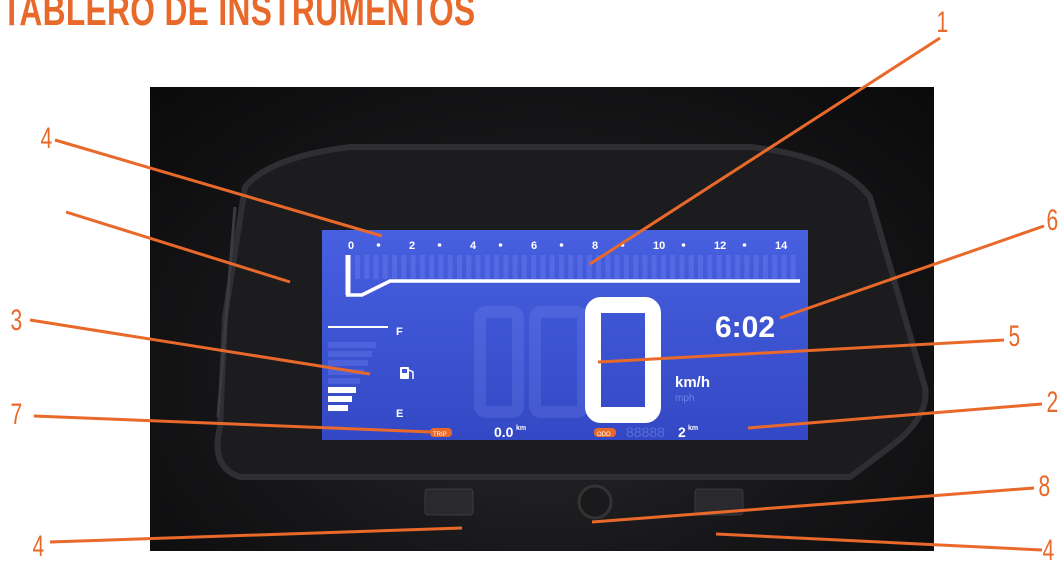  Describe the element at coordinates (719, 502) in the screenshot. I see `right-button` at that location.